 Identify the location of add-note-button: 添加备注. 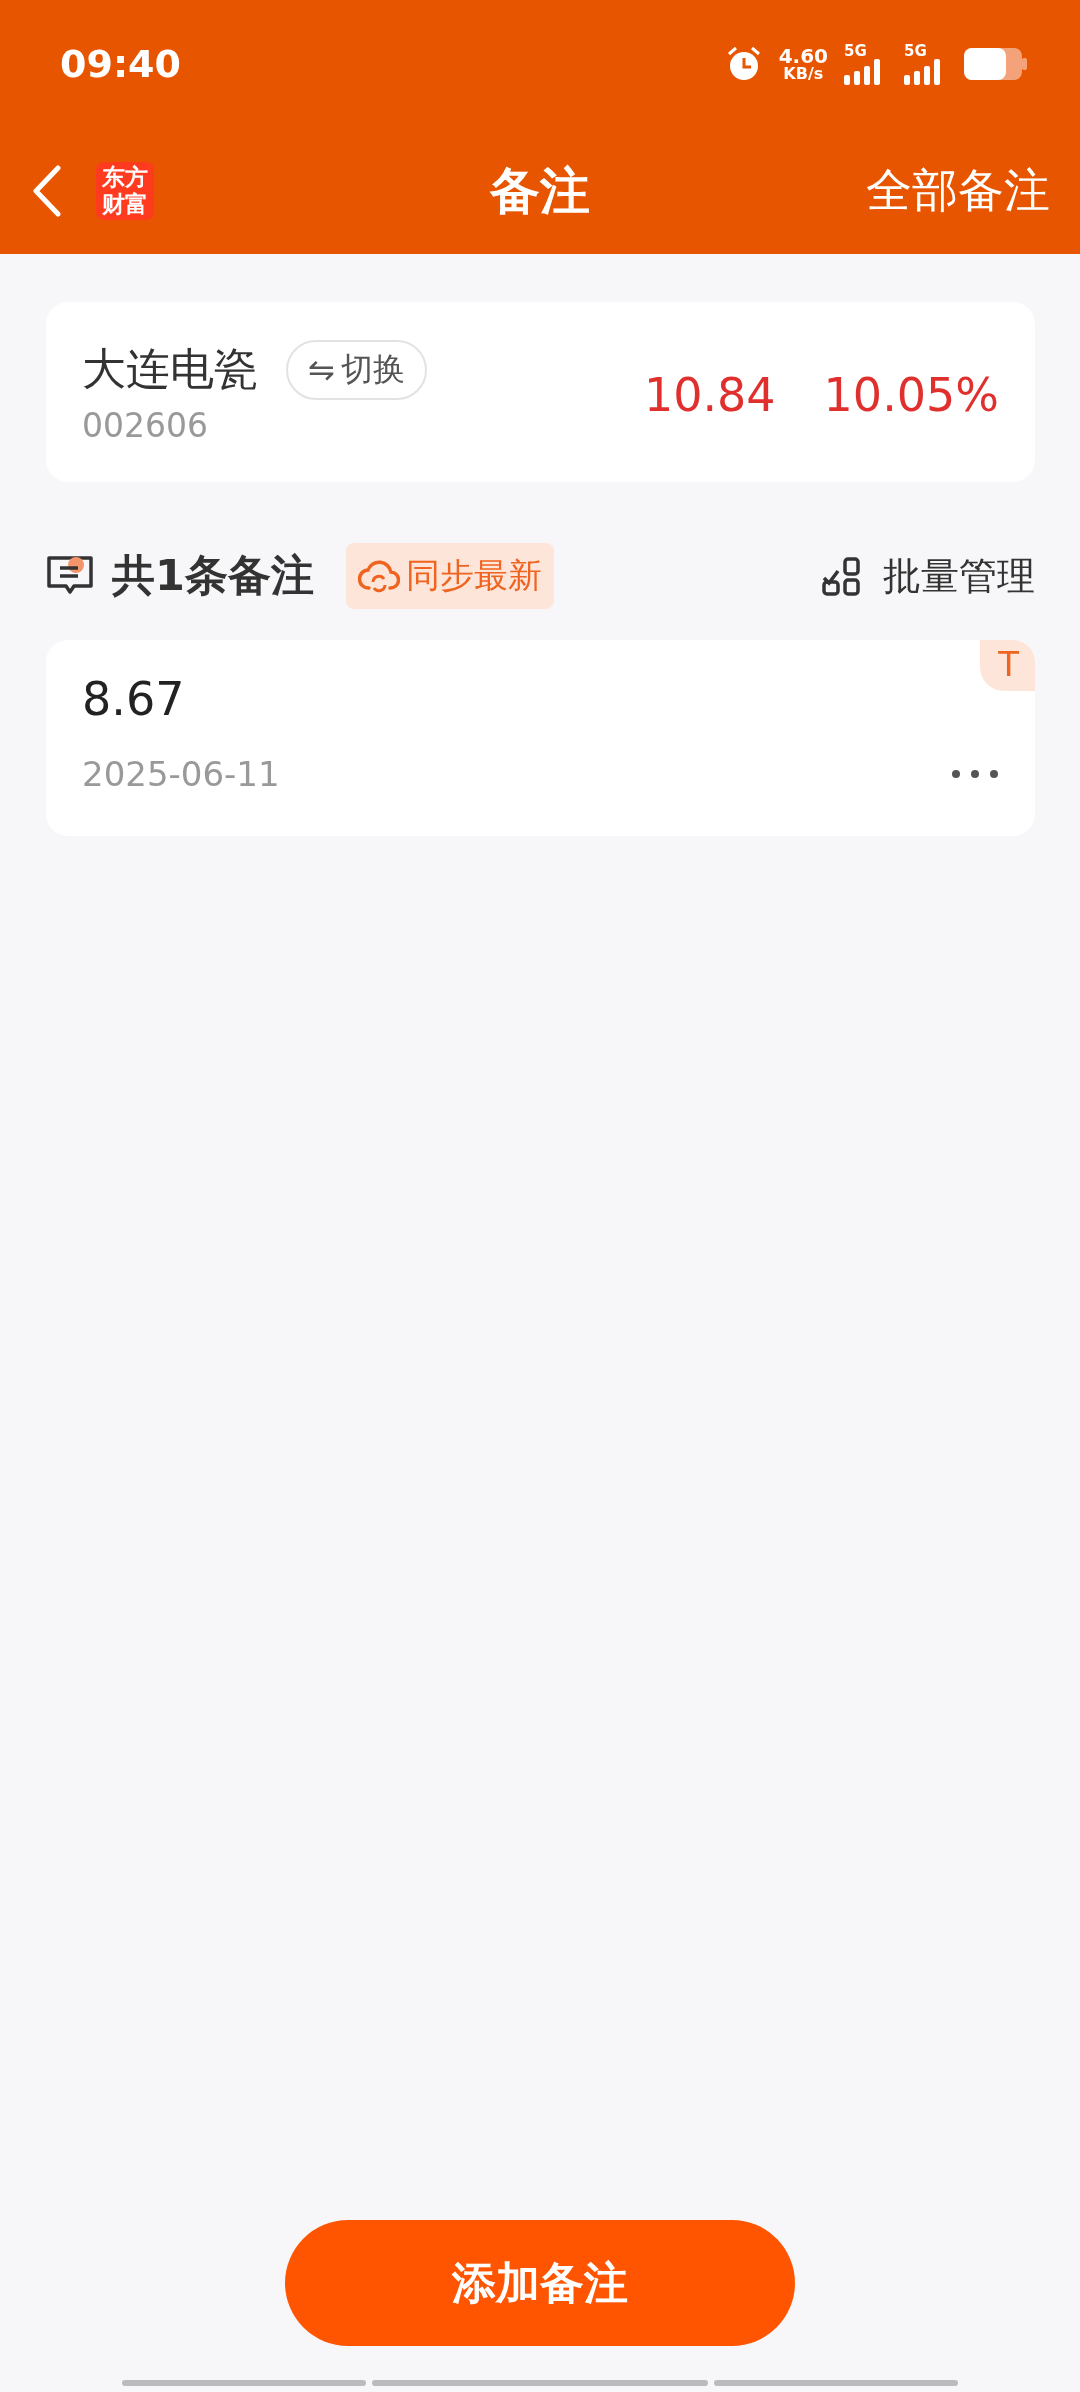
(540, 2283).